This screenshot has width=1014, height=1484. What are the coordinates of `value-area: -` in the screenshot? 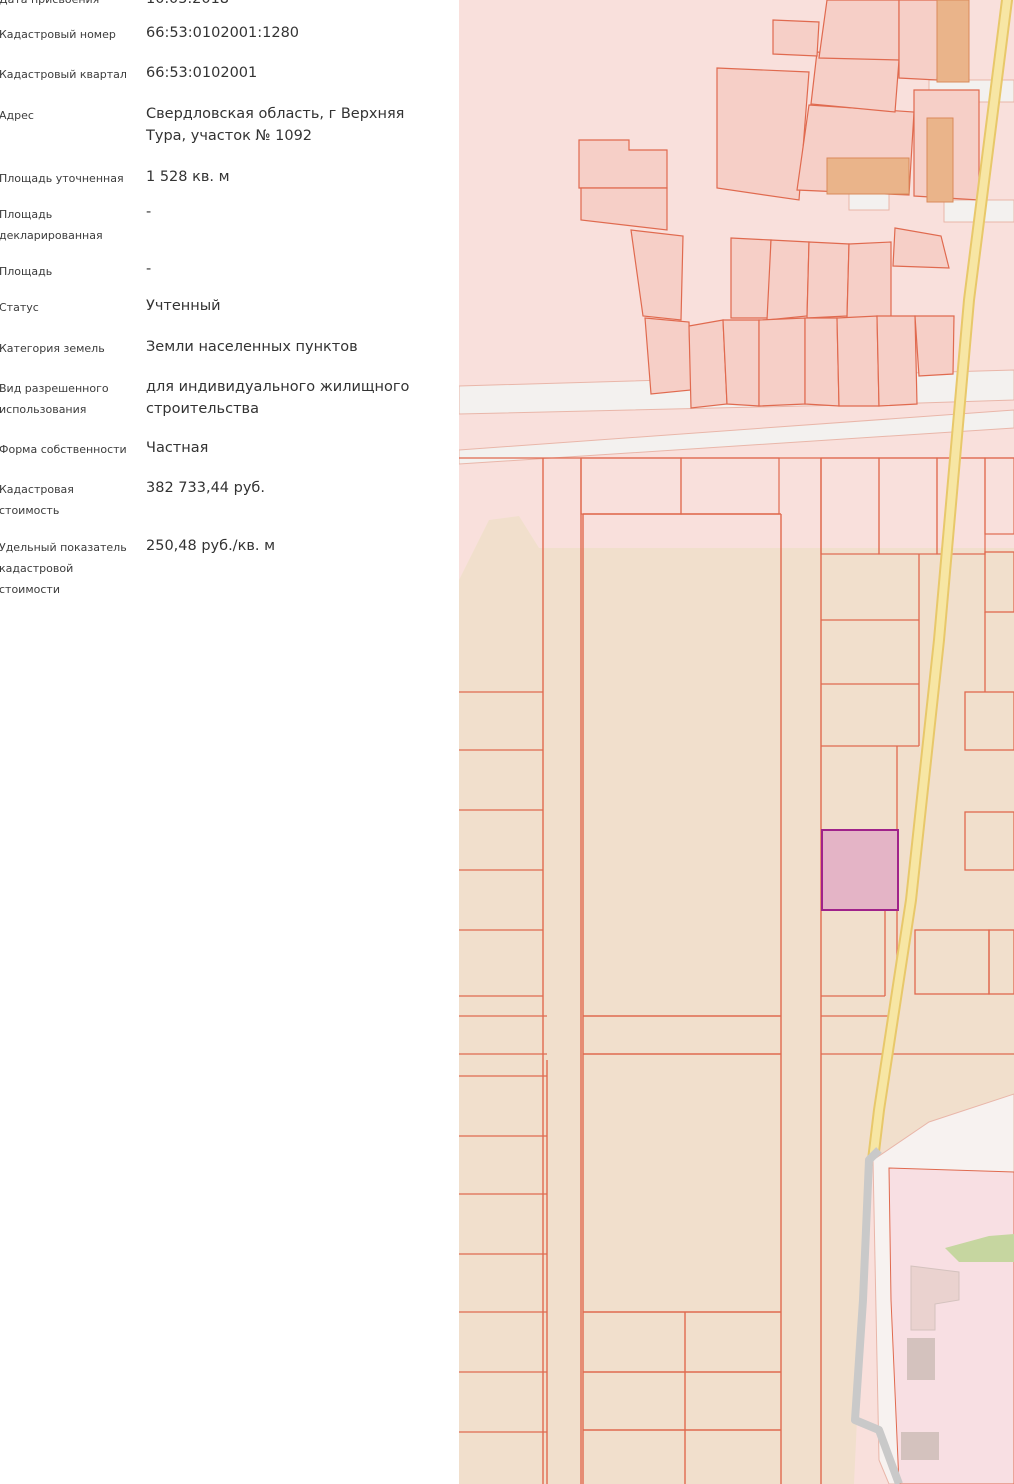 It's located at (149, 269).